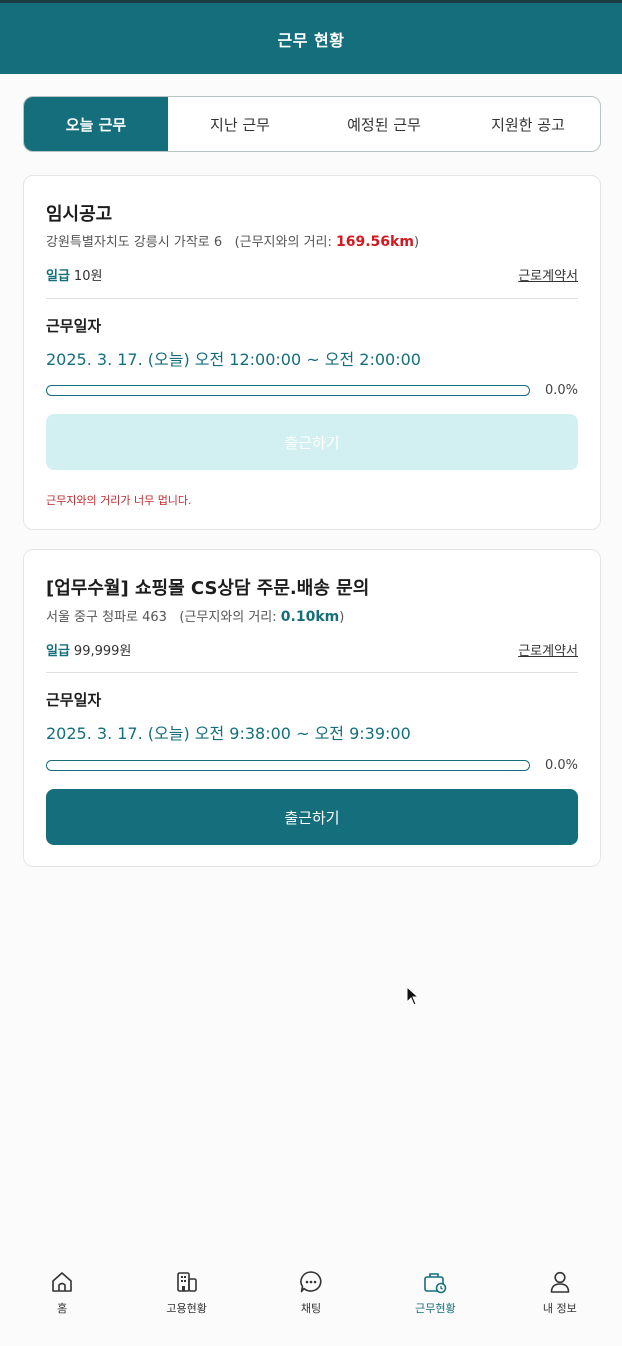 The width and height of the screenshot is (622, 1346). I want to click on daily-pay: 일급 99,999원, so click(88, 649).